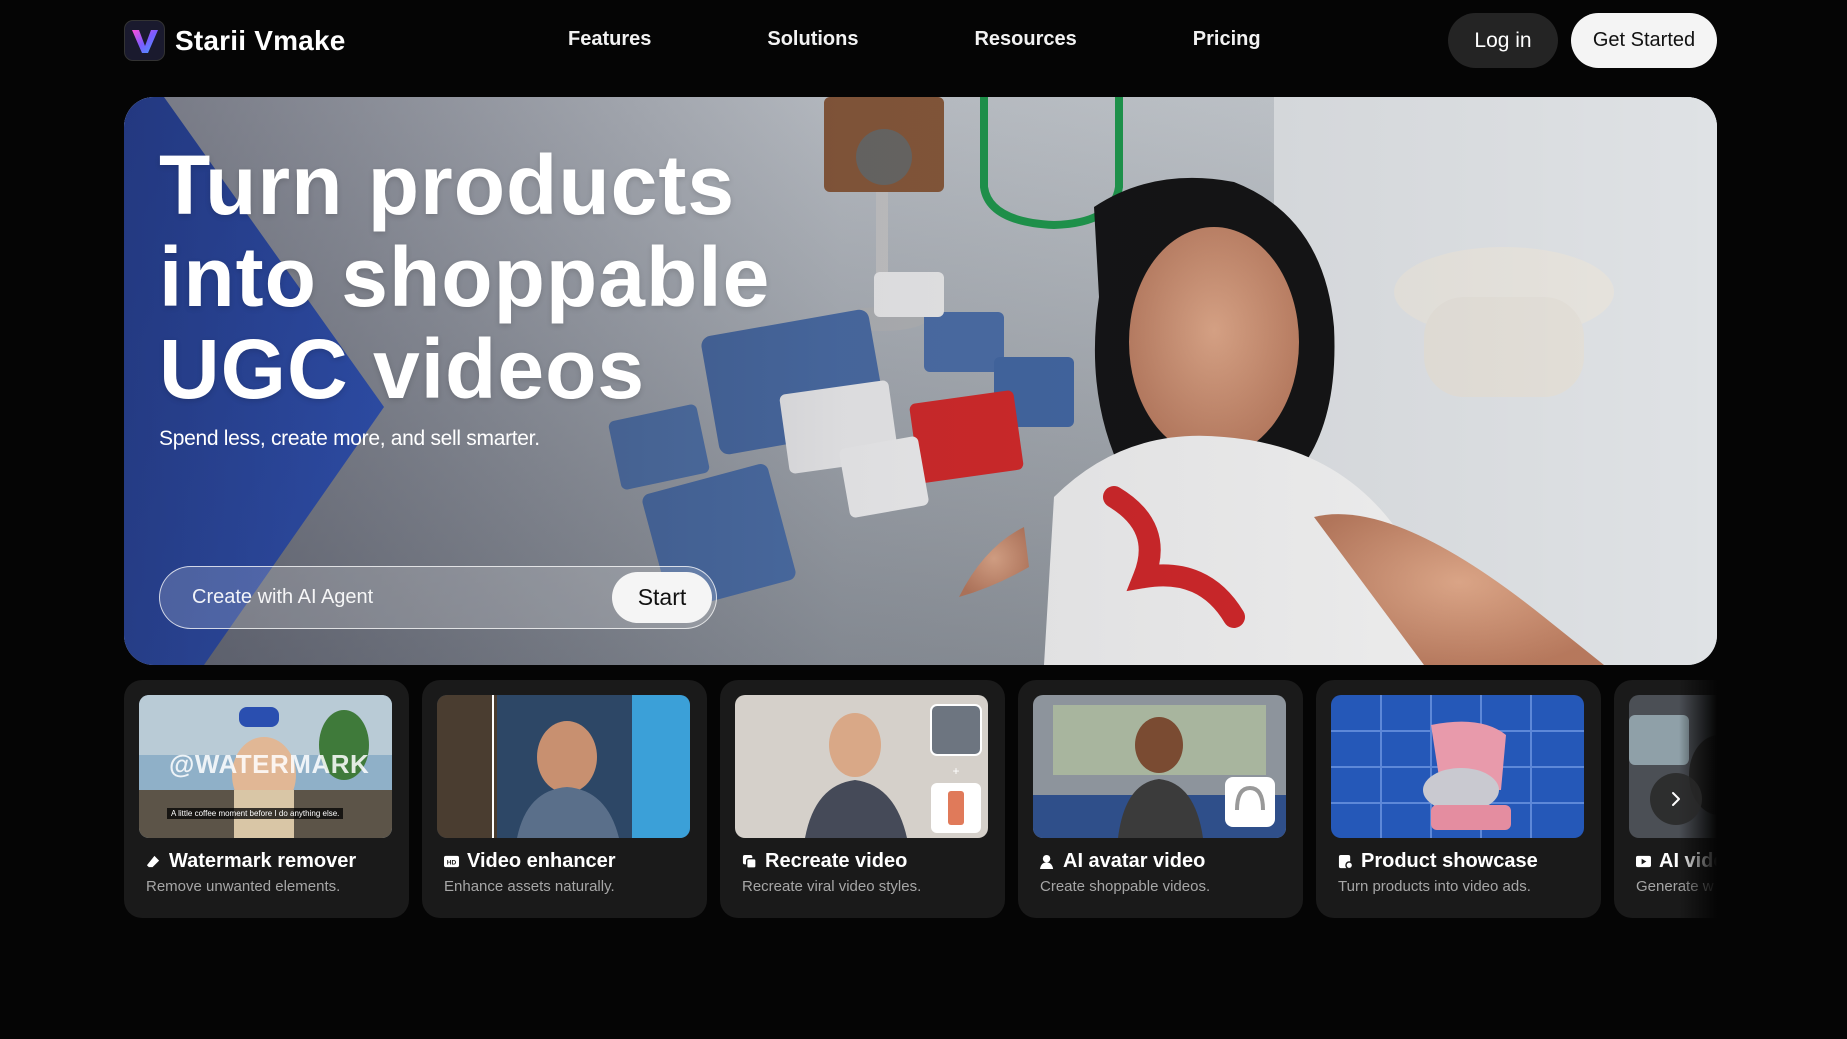  I want to click on nav-solutions: Solutions, so click(812, 39).